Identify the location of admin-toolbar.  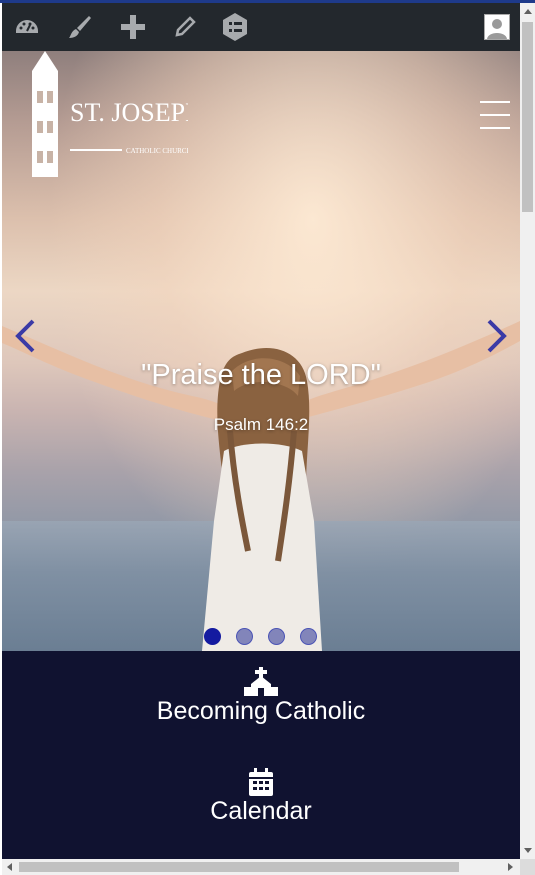
(261, 27).